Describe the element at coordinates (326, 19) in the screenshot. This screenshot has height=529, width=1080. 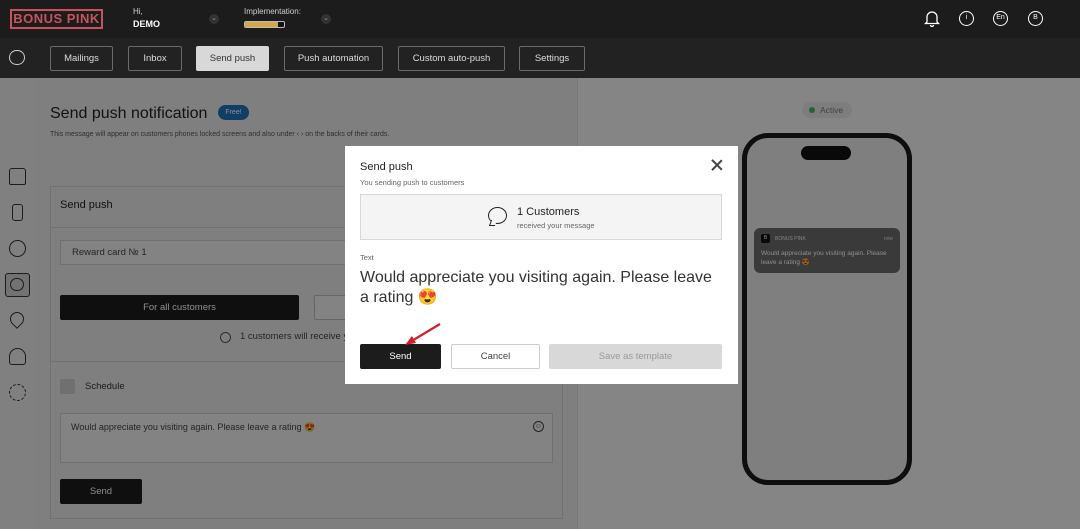
I see `implementation-chevron-icon: ⌄` at that location.